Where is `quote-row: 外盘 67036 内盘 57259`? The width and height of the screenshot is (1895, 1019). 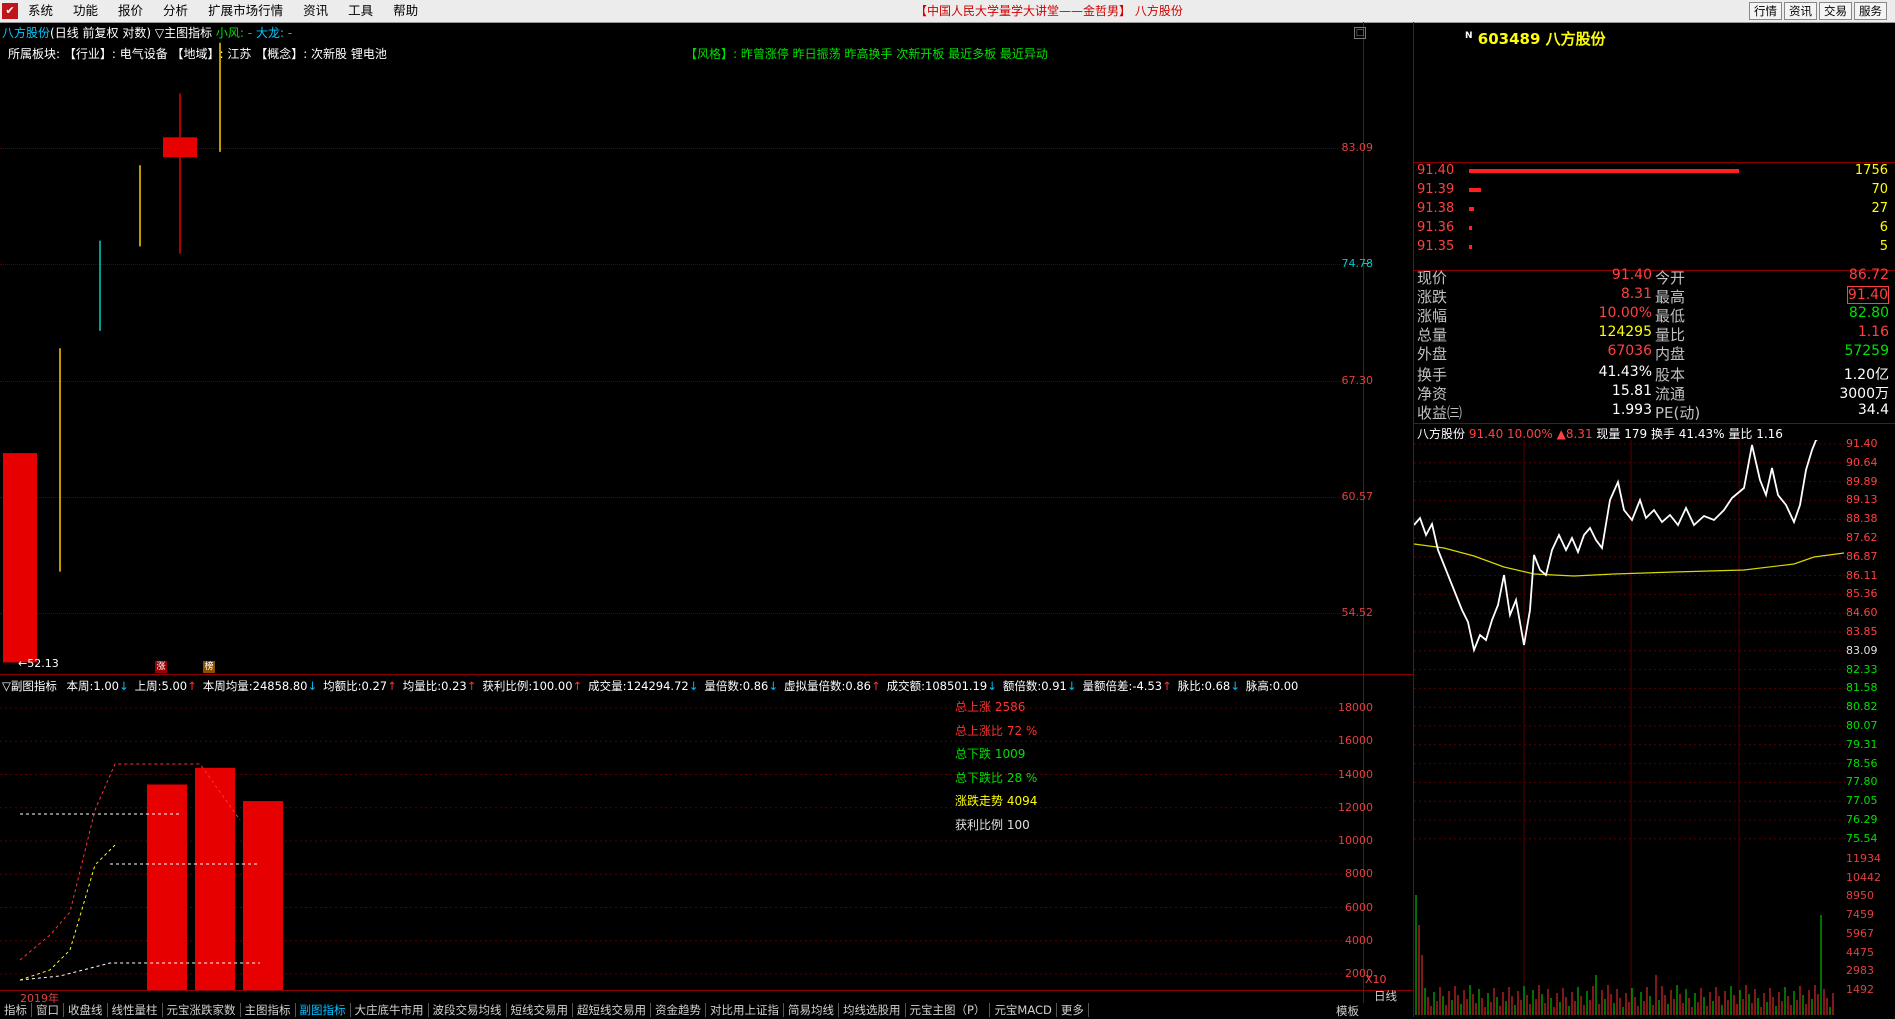
quote-row: 外盘 67036 内盘 57259 is located at coordinates (1654, 353).